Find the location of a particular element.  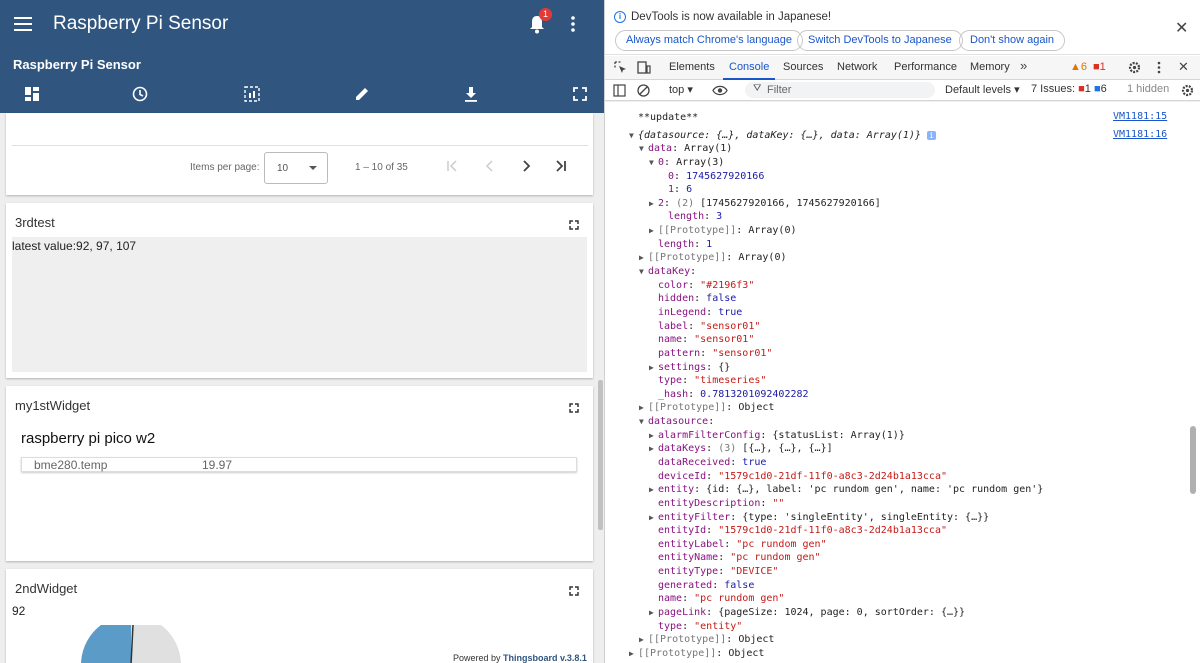

attribute-key: bme280.temp is located at coordinates (71, 465).